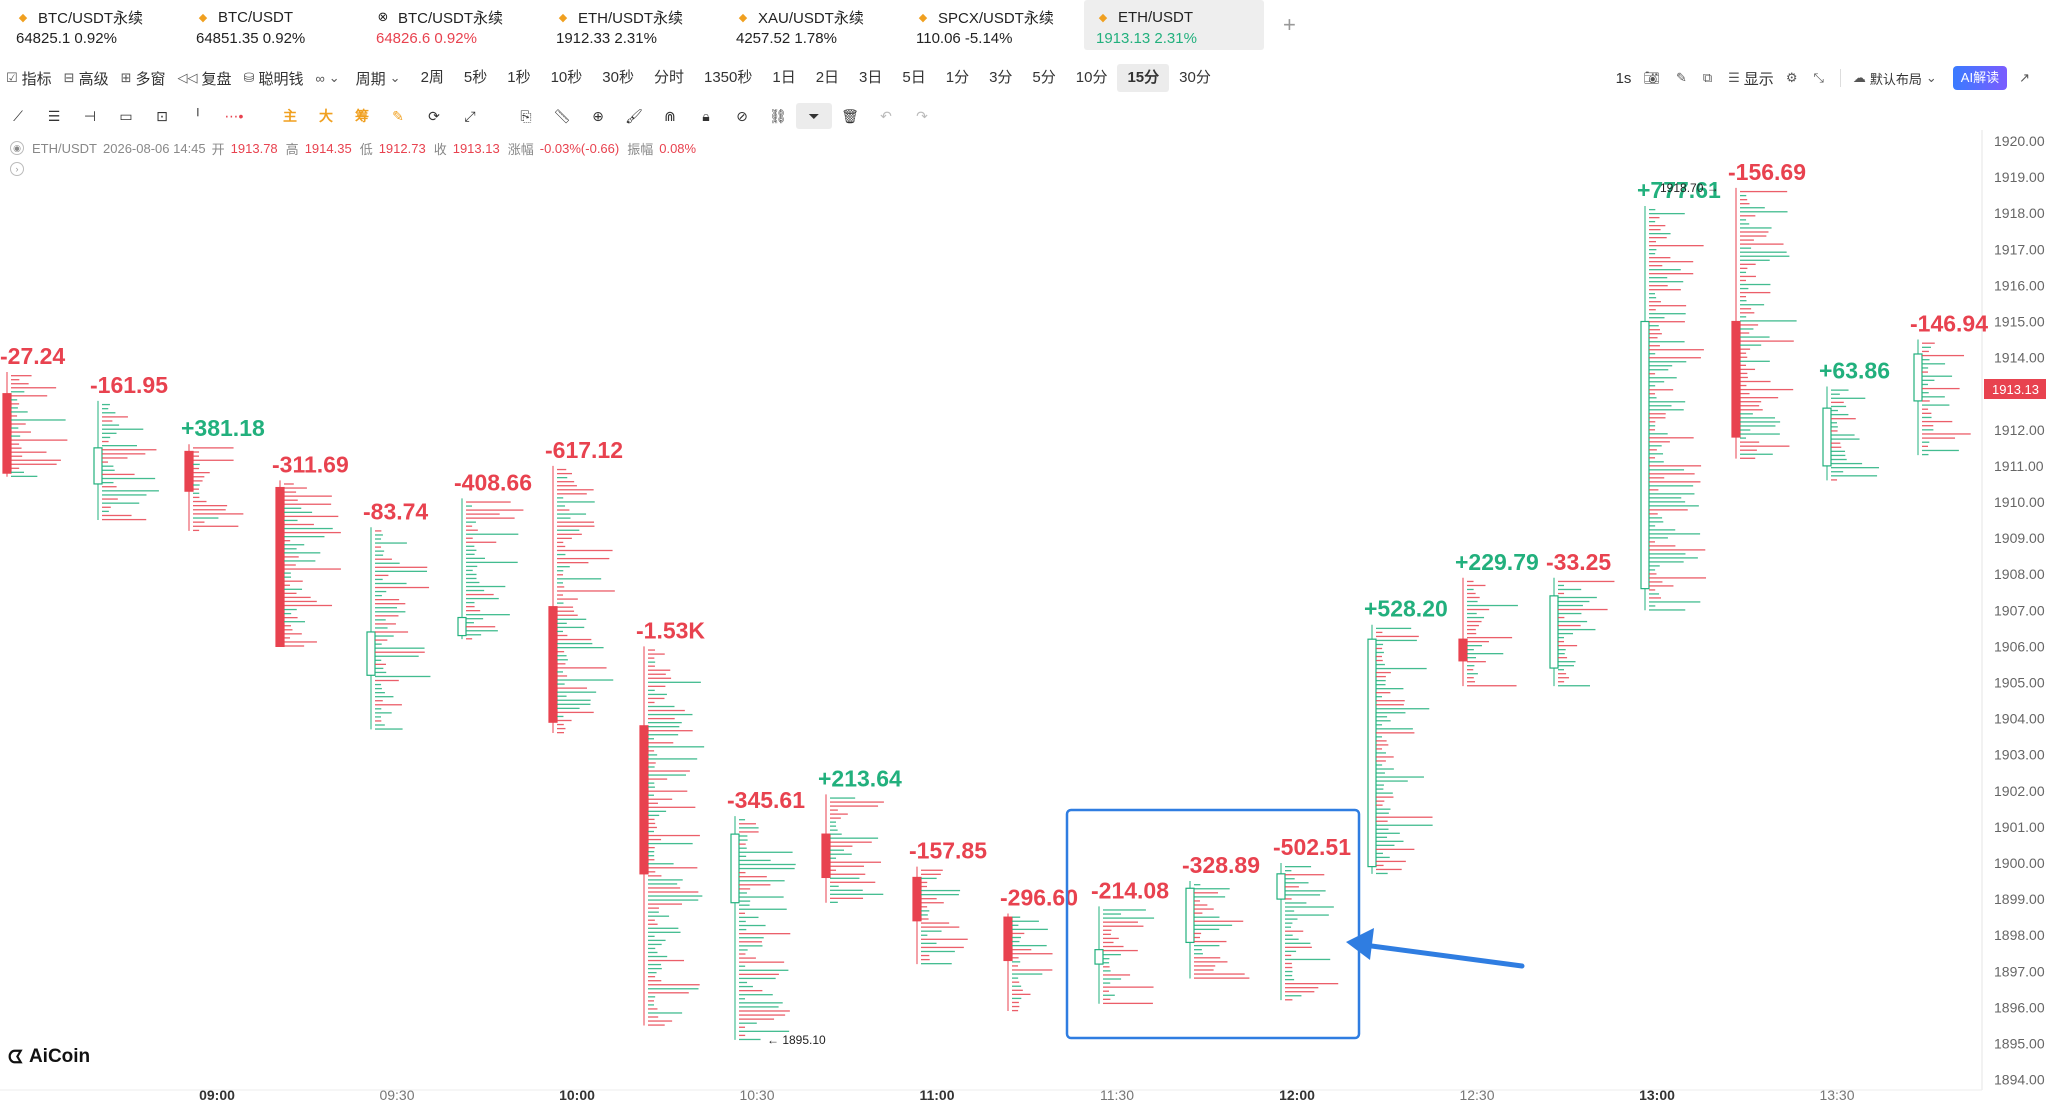 The width and height of the screenshot is (2048, 1111). I want to click on fib-tool: ⊡, so click(162, 116).